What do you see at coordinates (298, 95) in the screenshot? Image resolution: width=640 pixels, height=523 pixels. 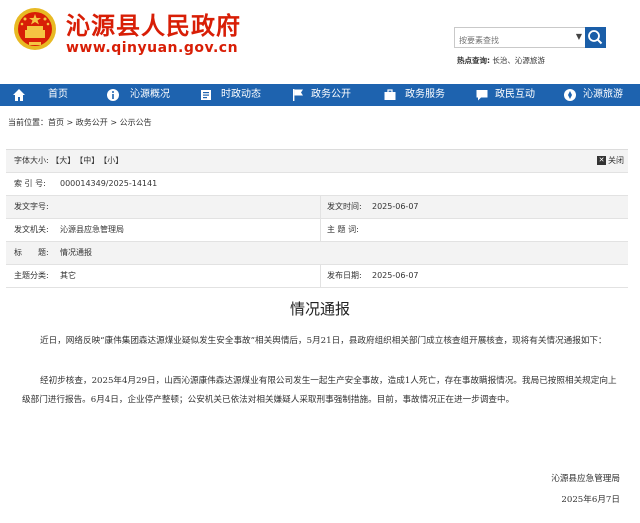 I see `flag-icon` at bounding box center [298, 95].